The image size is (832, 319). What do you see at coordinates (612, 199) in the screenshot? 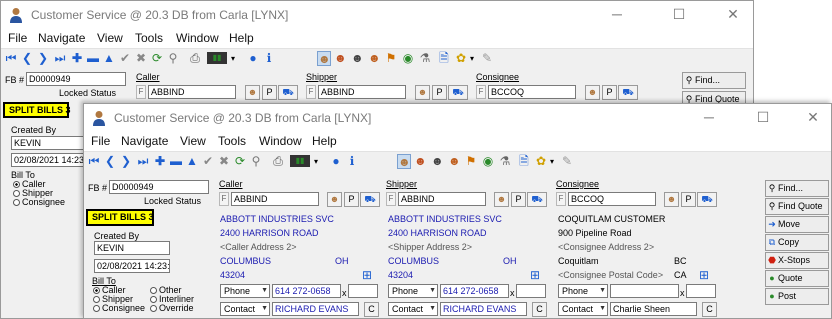
I see `consignee-code-field: BCCOQ` at bounding box center [612, 199].